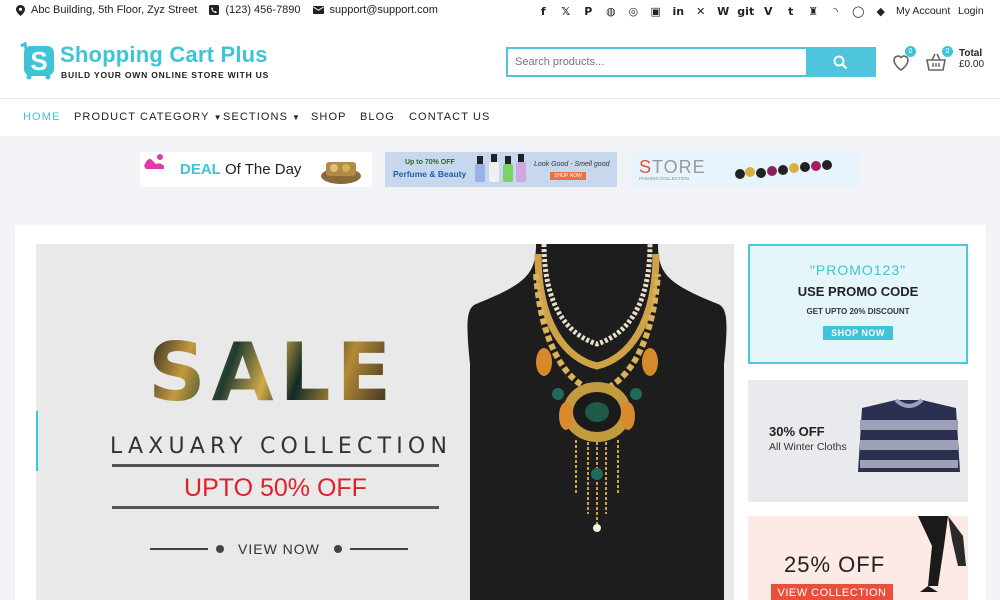  I want to click on phone-text: (123) 456-7890, so click(262, 10).